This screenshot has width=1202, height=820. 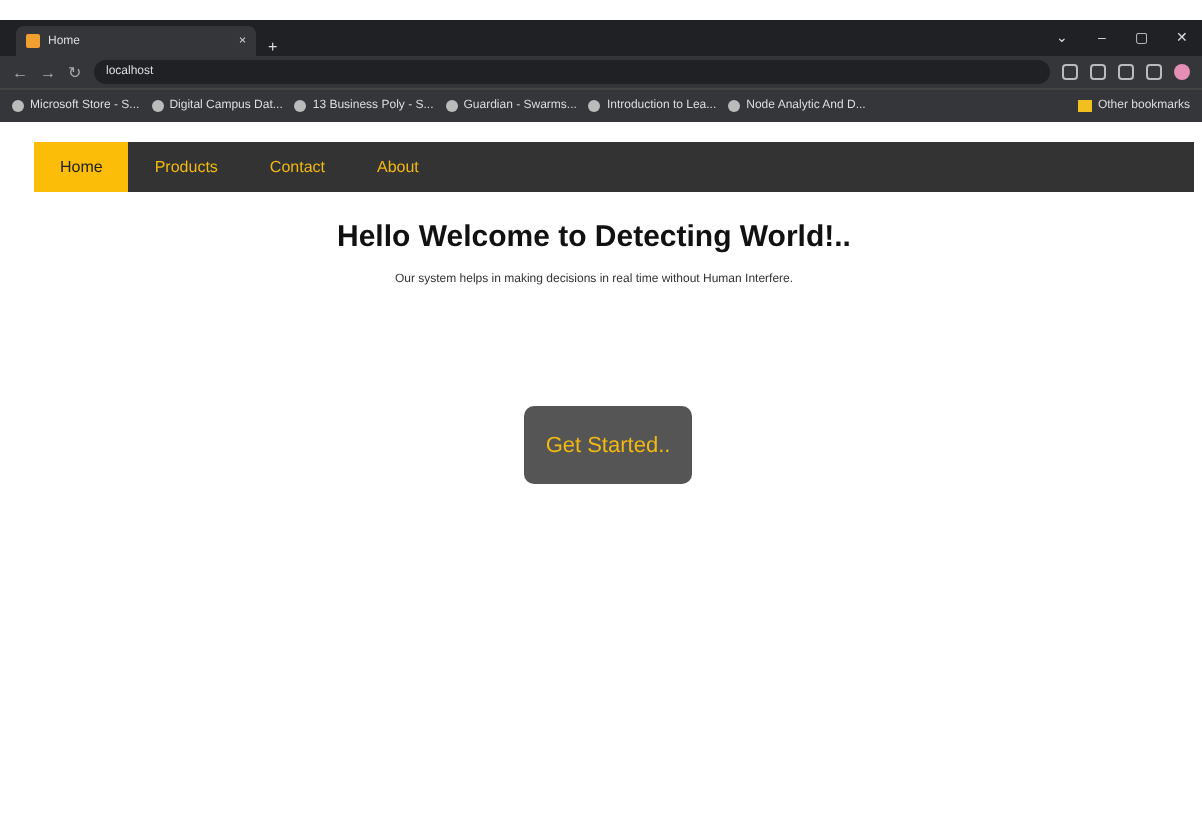 What do you see at coordinates (297, 167) in the screenshot?
I see `nav-link: Contact` at bounding box center [297, 167].